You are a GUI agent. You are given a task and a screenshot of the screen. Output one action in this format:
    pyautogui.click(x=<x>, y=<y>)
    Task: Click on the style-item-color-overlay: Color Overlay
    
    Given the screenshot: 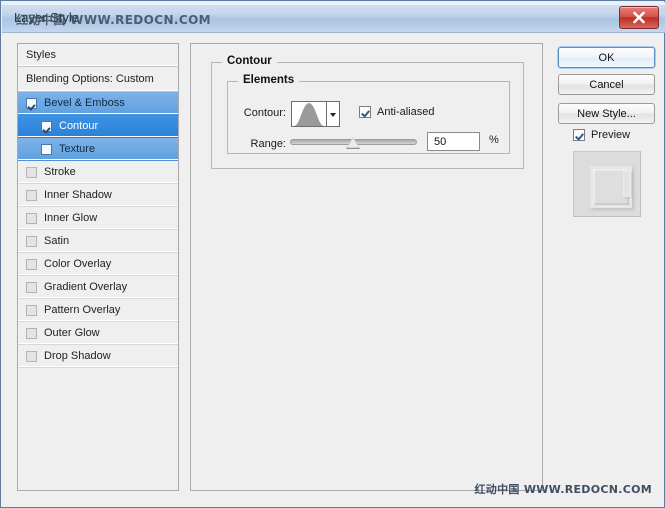 What is the action you would take?
    pyautogui.click(x=98, y=264)
    